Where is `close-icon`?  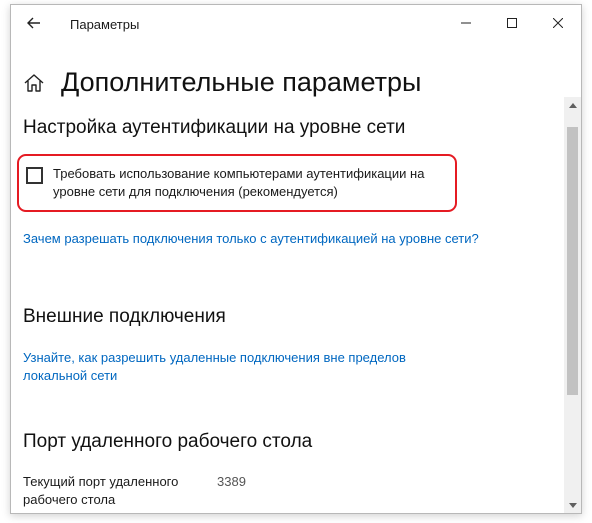
close-icon is located at coordinates (558, 23).